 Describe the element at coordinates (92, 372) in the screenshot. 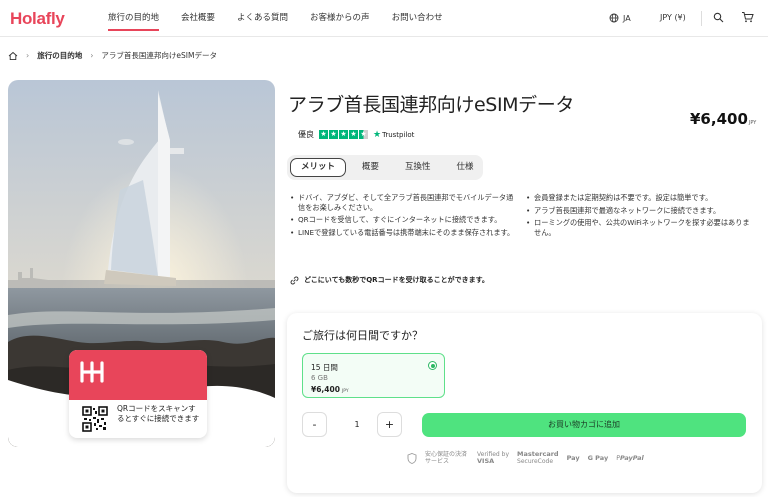

I see `holafly-h-logo-icon` at that location.